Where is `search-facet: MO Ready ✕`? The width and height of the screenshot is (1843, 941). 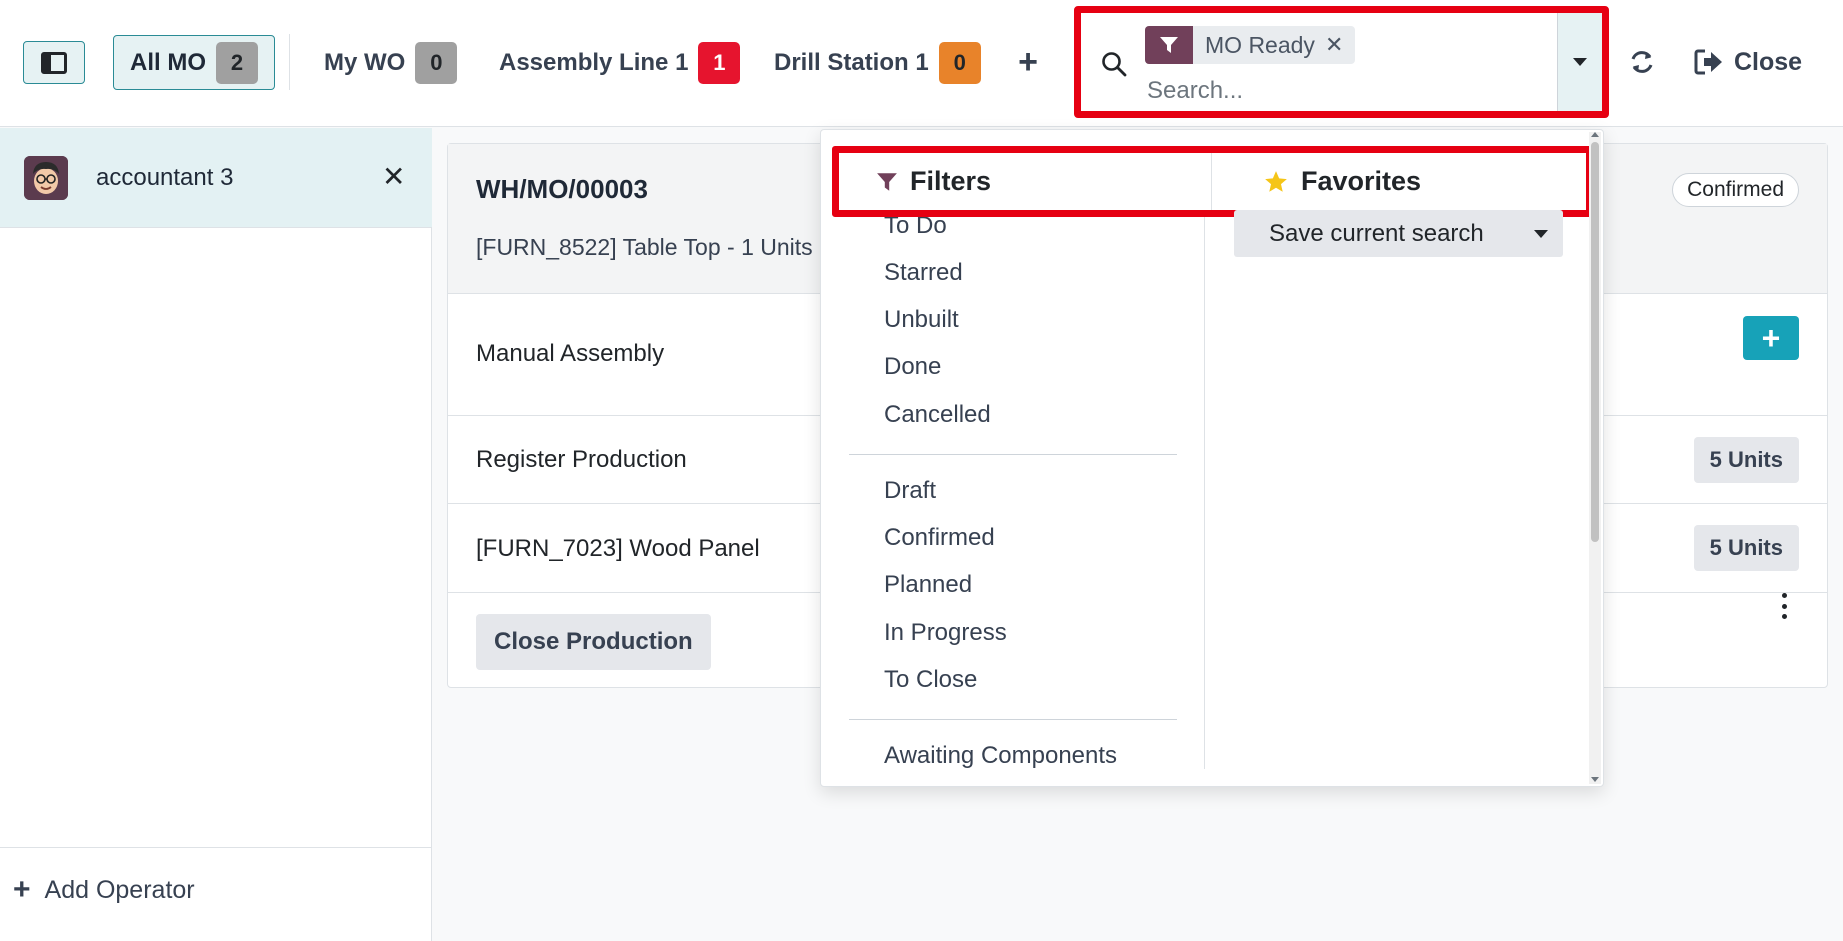
search-facet: MO Ready ✕ is located at coordinates (1250, 45).